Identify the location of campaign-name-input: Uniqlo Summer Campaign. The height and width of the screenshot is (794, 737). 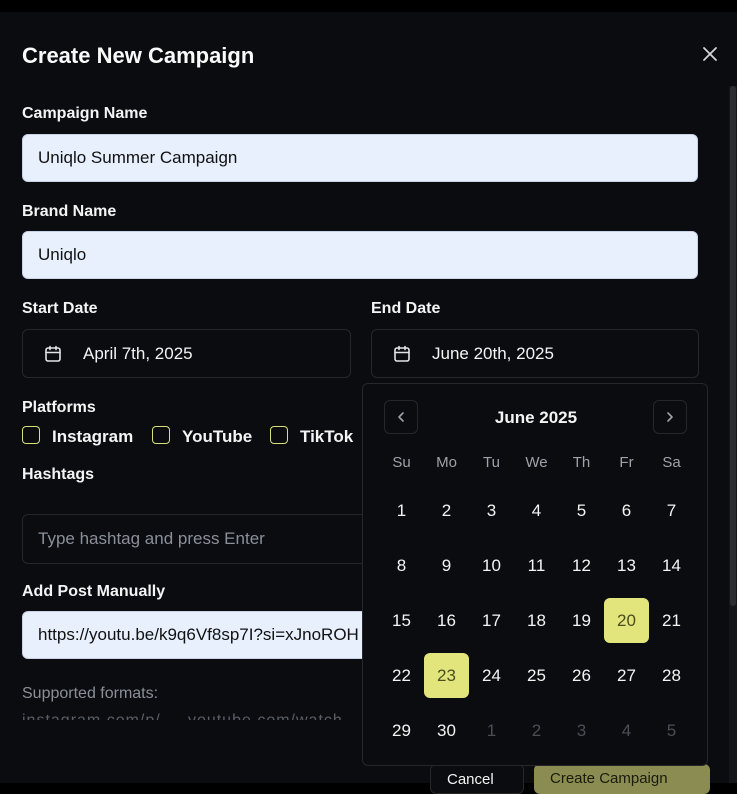
(360, 158).